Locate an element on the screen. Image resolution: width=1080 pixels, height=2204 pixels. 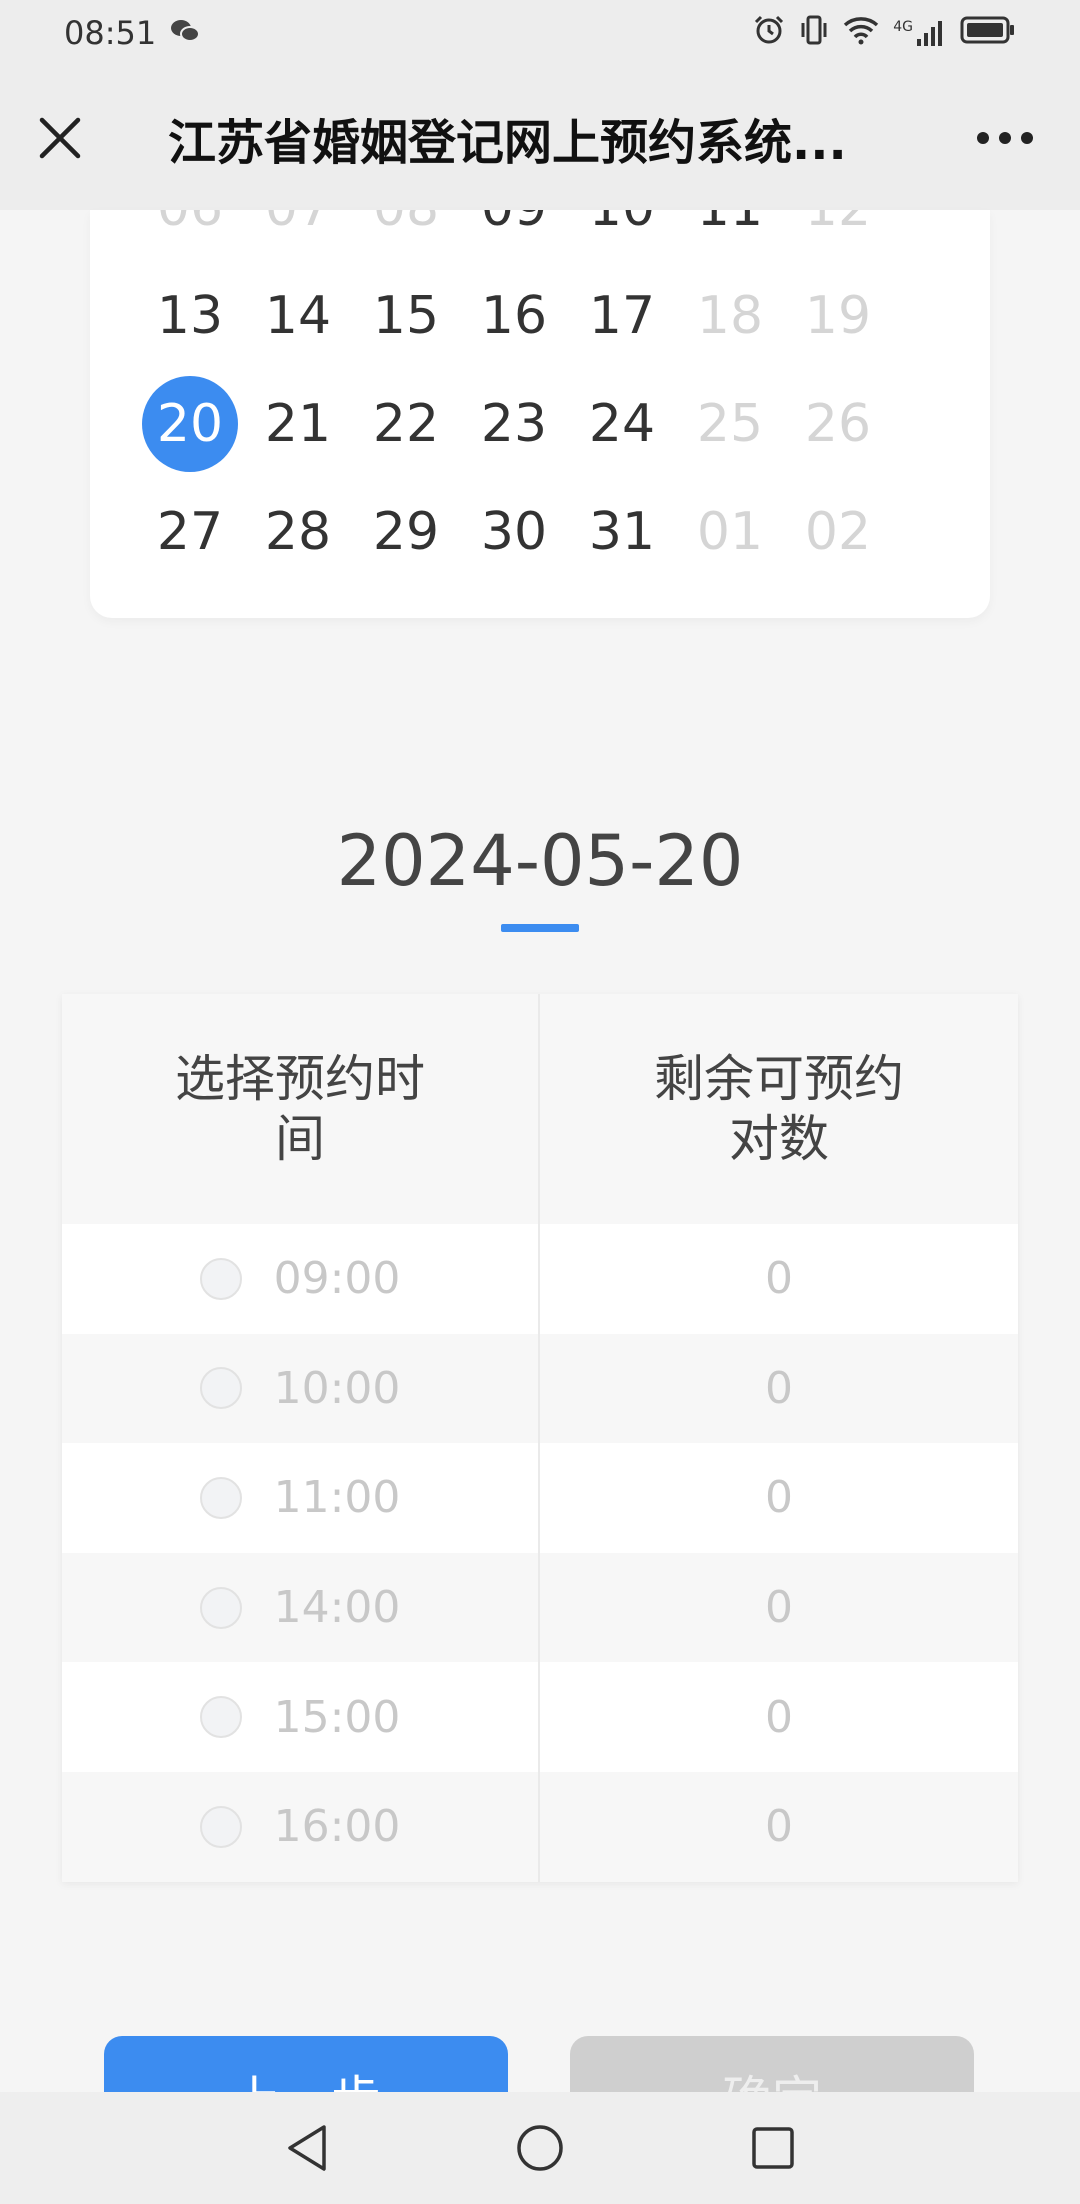
calendar-day-label: 16 is located at coordinates (514, 316).